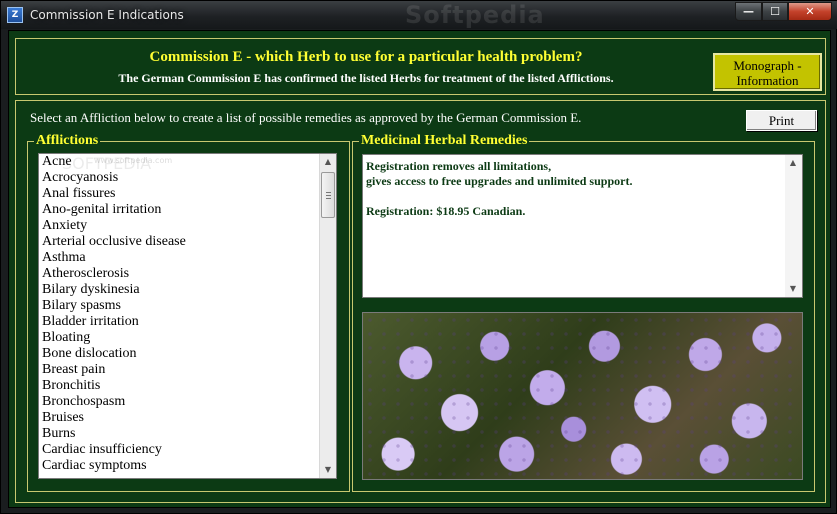 The height and width of the screenshot is (514, 837). What do you see at coordinates (327, 316) in the screenshot?
I see `afflictions-scrollbar: ▲ ▼` at bounding box center [327, 316].